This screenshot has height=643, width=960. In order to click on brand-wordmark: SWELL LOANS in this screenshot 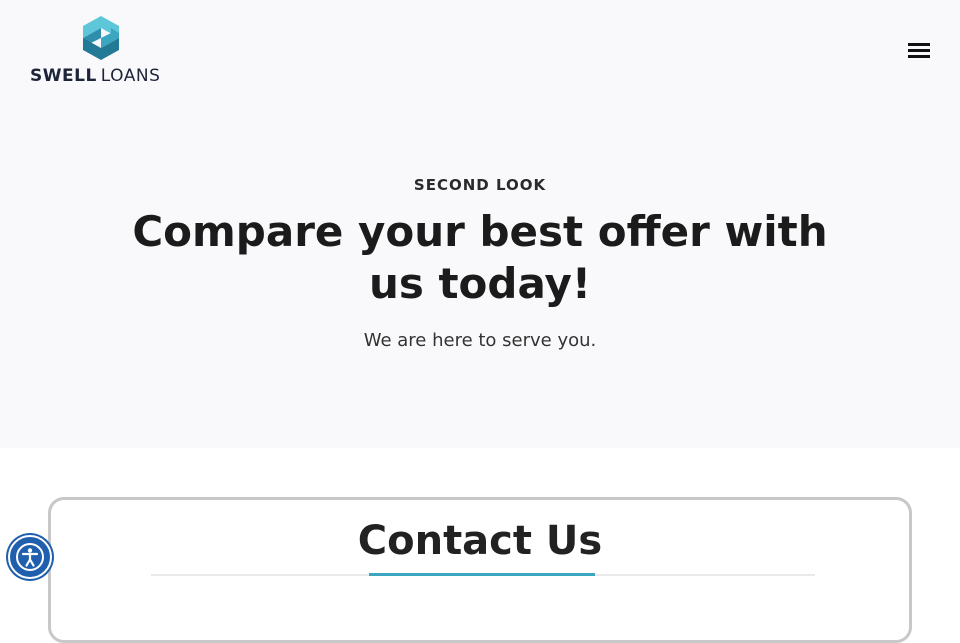, I will do `click(95, 76)`.